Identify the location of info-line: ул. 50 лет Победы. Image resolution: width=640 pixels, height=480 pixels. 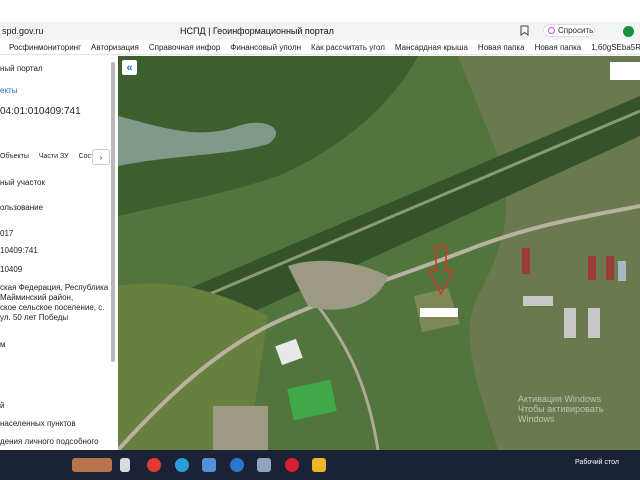
(34, 317).